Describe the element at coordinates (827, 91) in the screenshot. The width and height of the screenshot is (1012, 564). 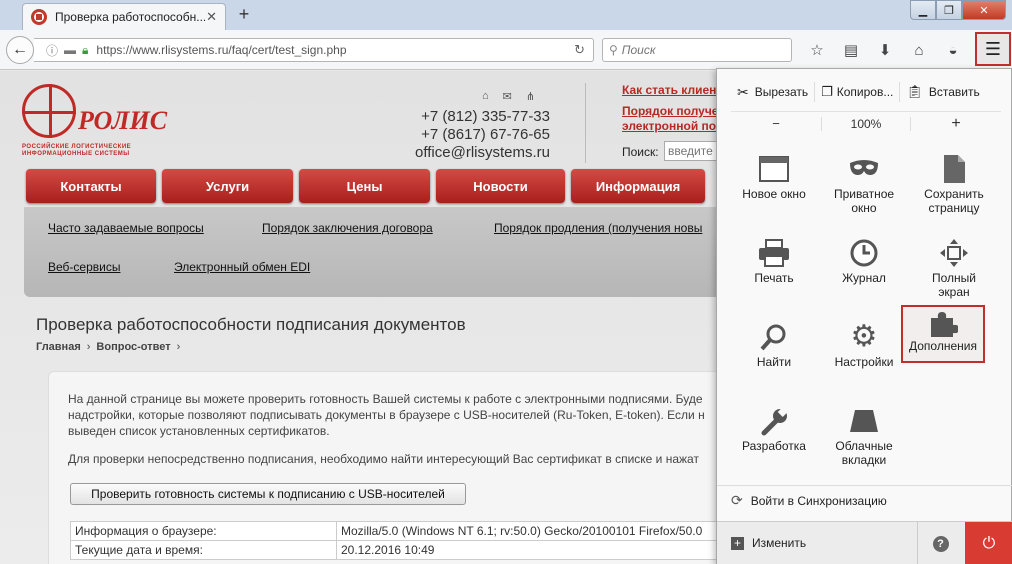
I see `copy-icon: ❐` at that location.